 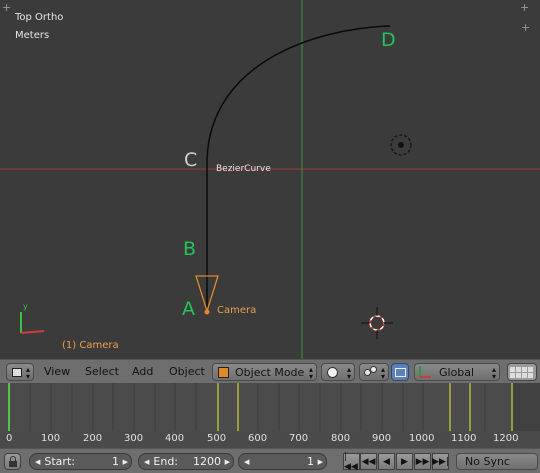 I want to click on timeline-tick: 100, so click(x=51, y=438).